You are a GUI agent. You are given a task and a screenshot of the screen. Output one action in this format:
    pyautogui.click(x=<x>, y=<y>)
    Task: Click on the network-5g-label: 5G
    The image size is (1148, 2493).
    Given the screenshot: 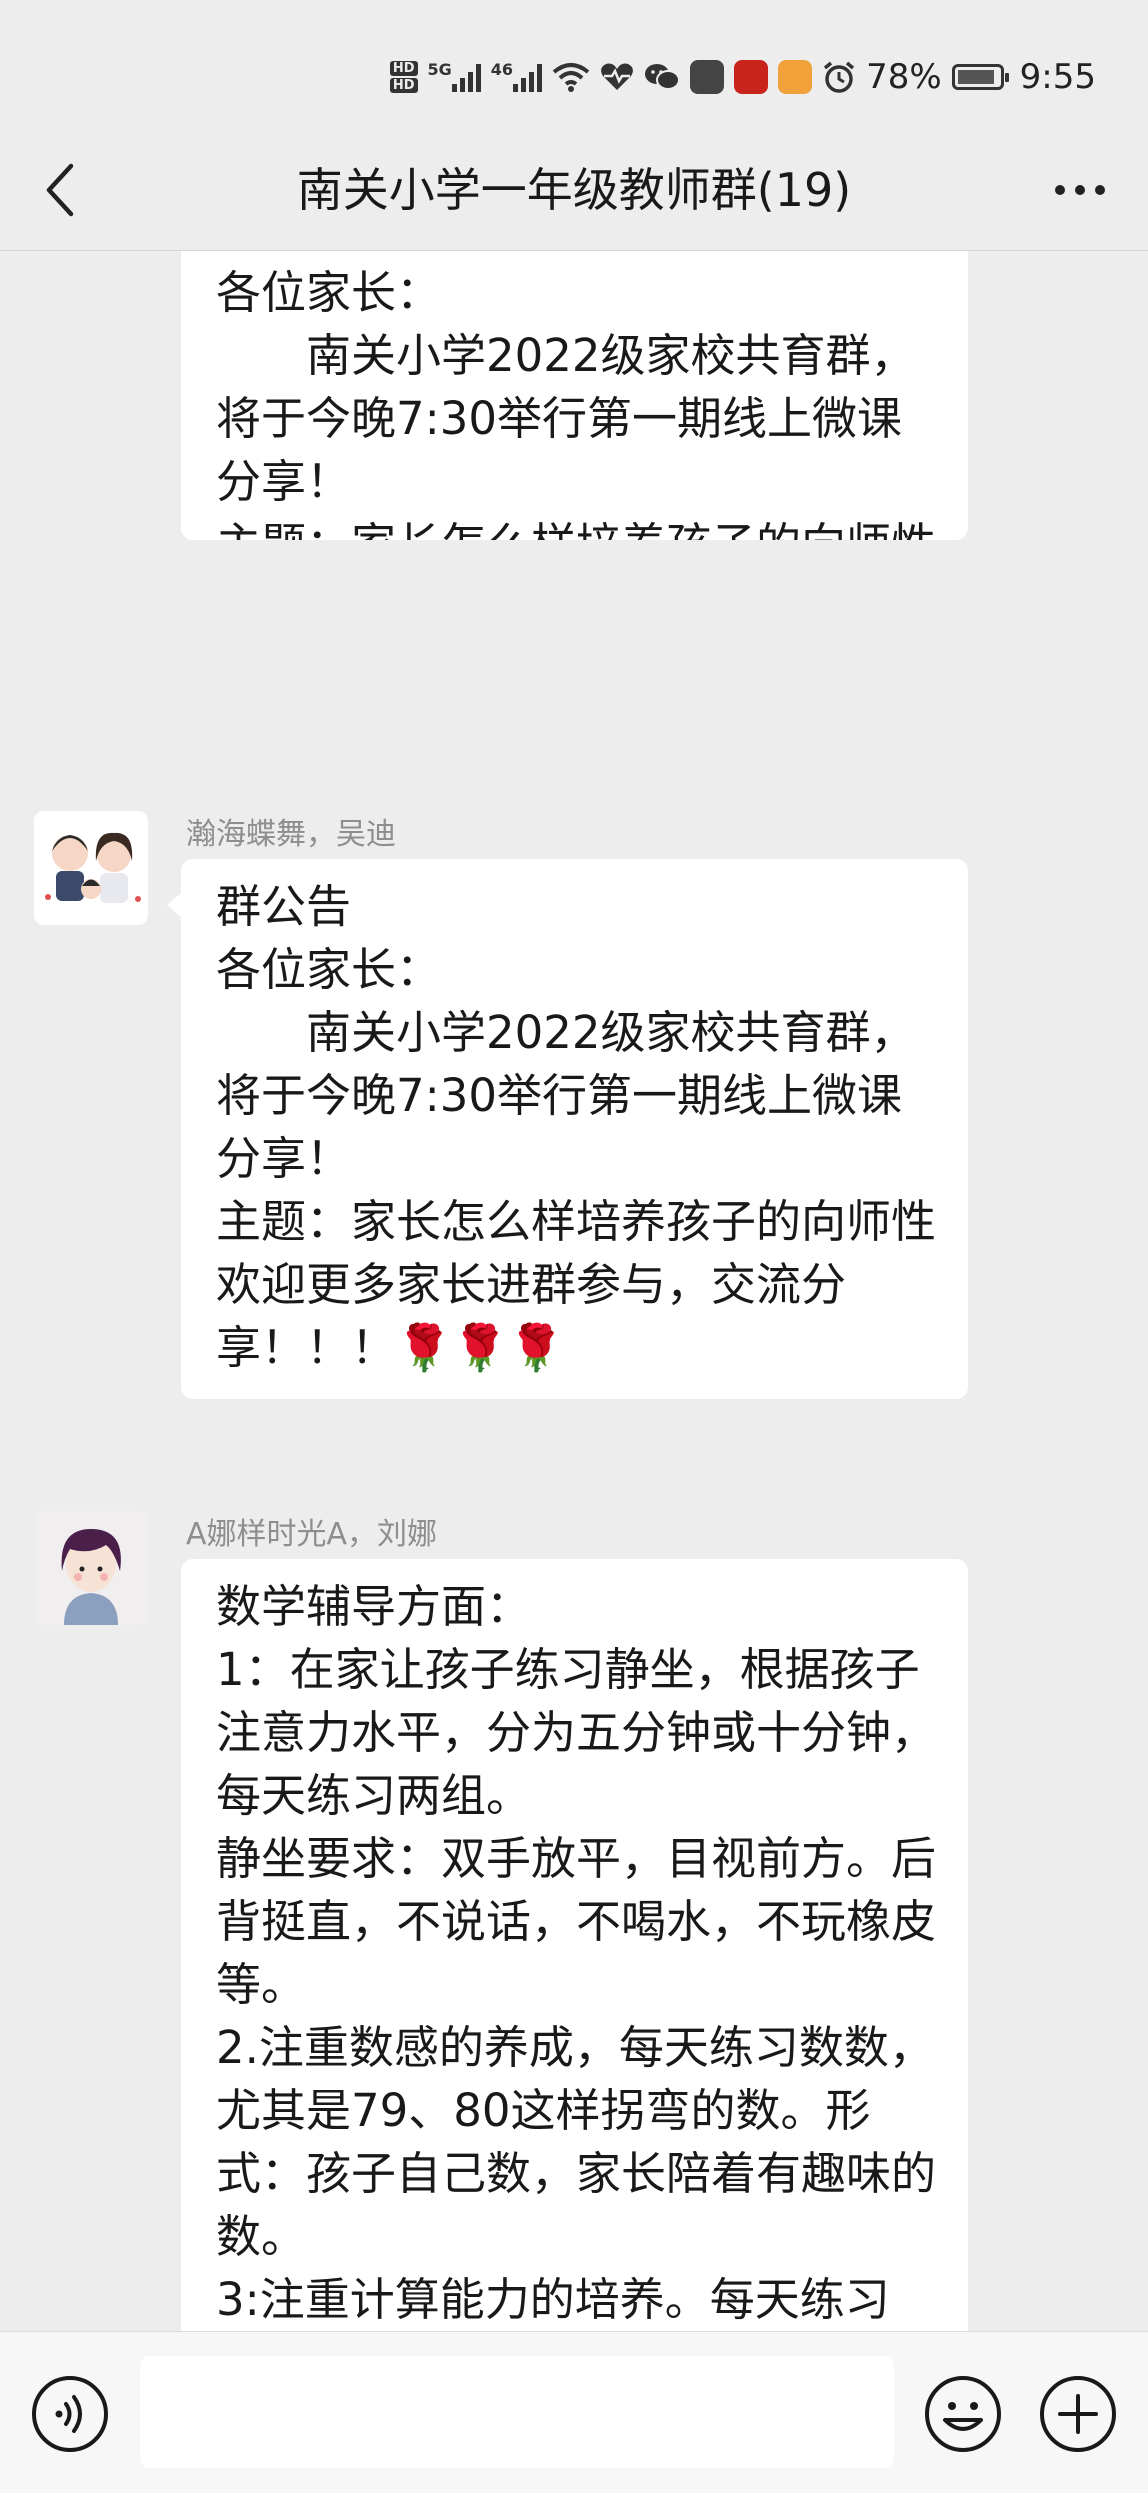 What is the action you would take?
    pyautogui.click(x=439, y=69)
    